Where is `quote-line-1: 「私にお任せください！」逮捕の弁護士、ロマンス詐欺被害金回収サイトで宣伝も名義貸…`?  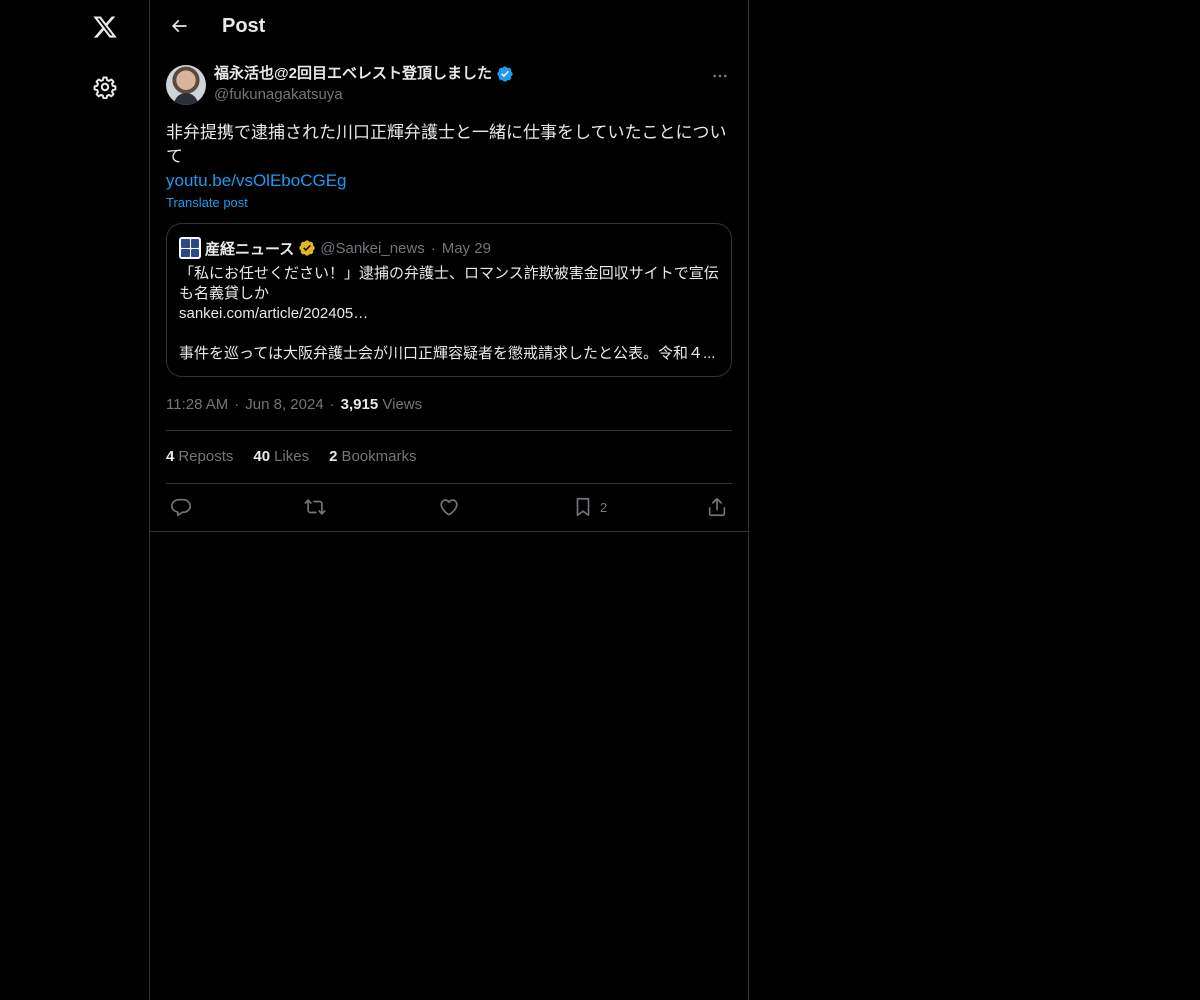 quote-line-1: 「私にお任せください！」逮捕の弁護士、ロマンス詐欺被害金回収サイトで宣伝も名義貸… is located at coordinates (449, 283).